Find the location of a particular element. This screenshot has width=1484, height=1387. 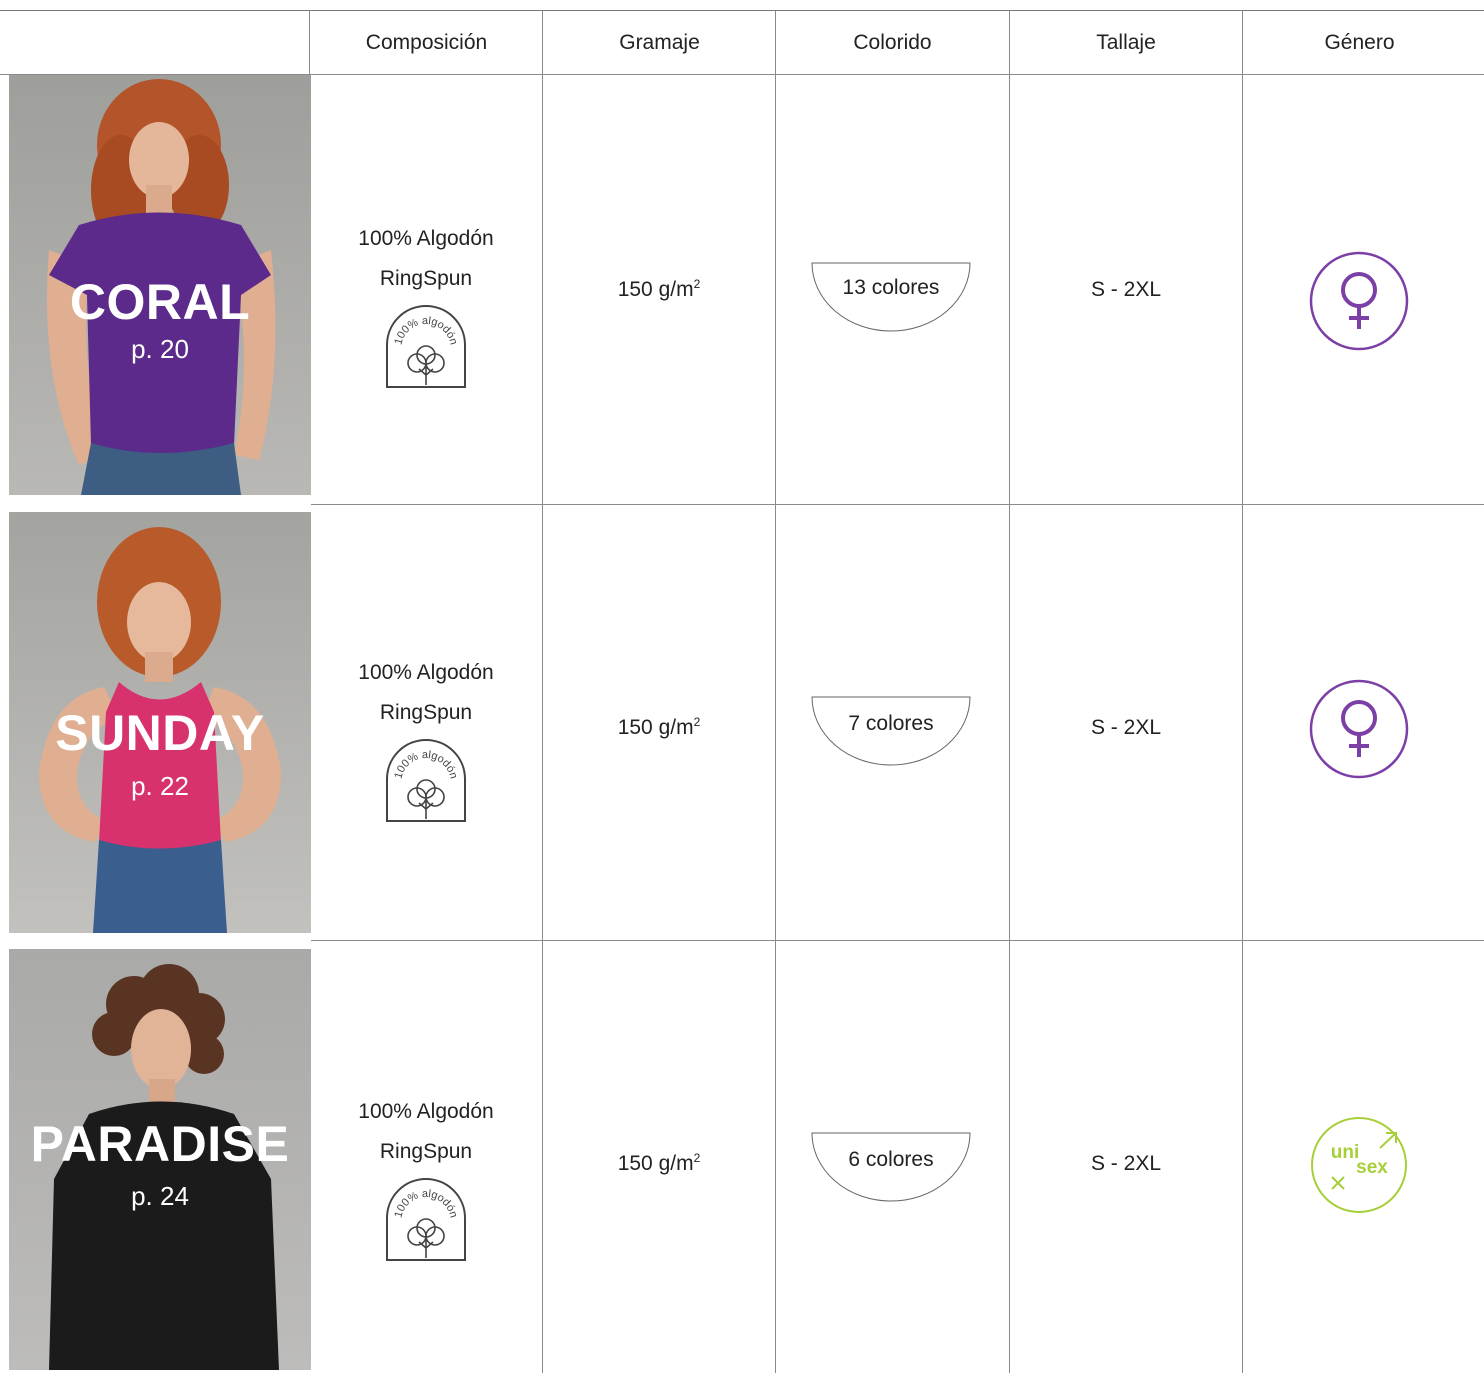

product-page: p. 24 is located at coordinates (160, 1196).